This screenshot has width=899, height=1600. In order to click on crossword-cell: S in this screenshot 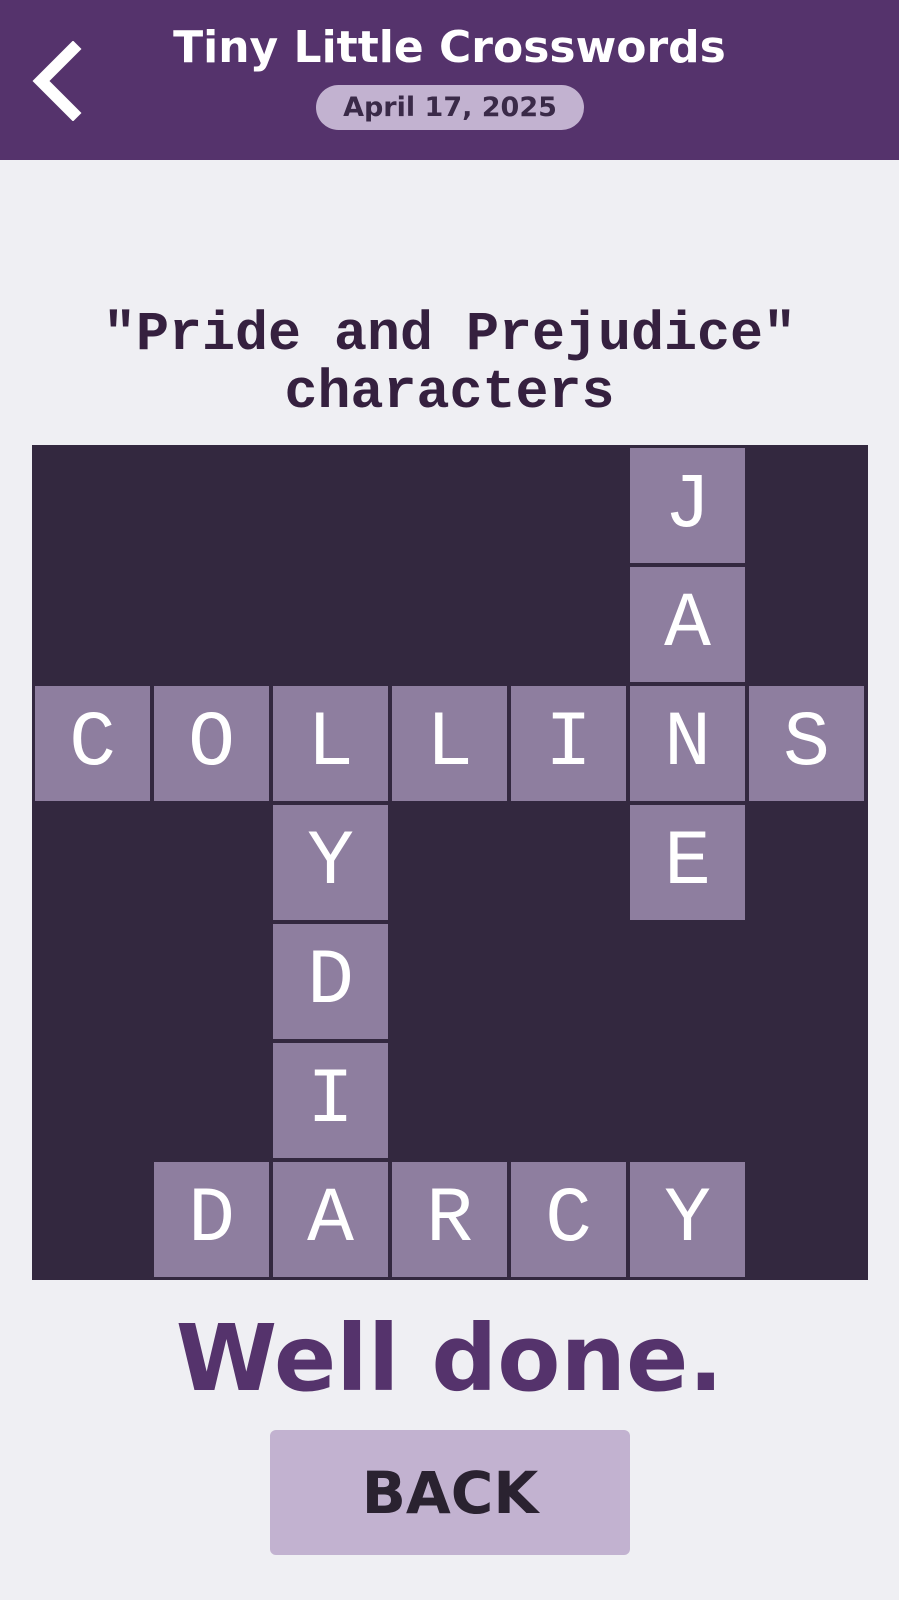, I will do `click(806, 743)`.